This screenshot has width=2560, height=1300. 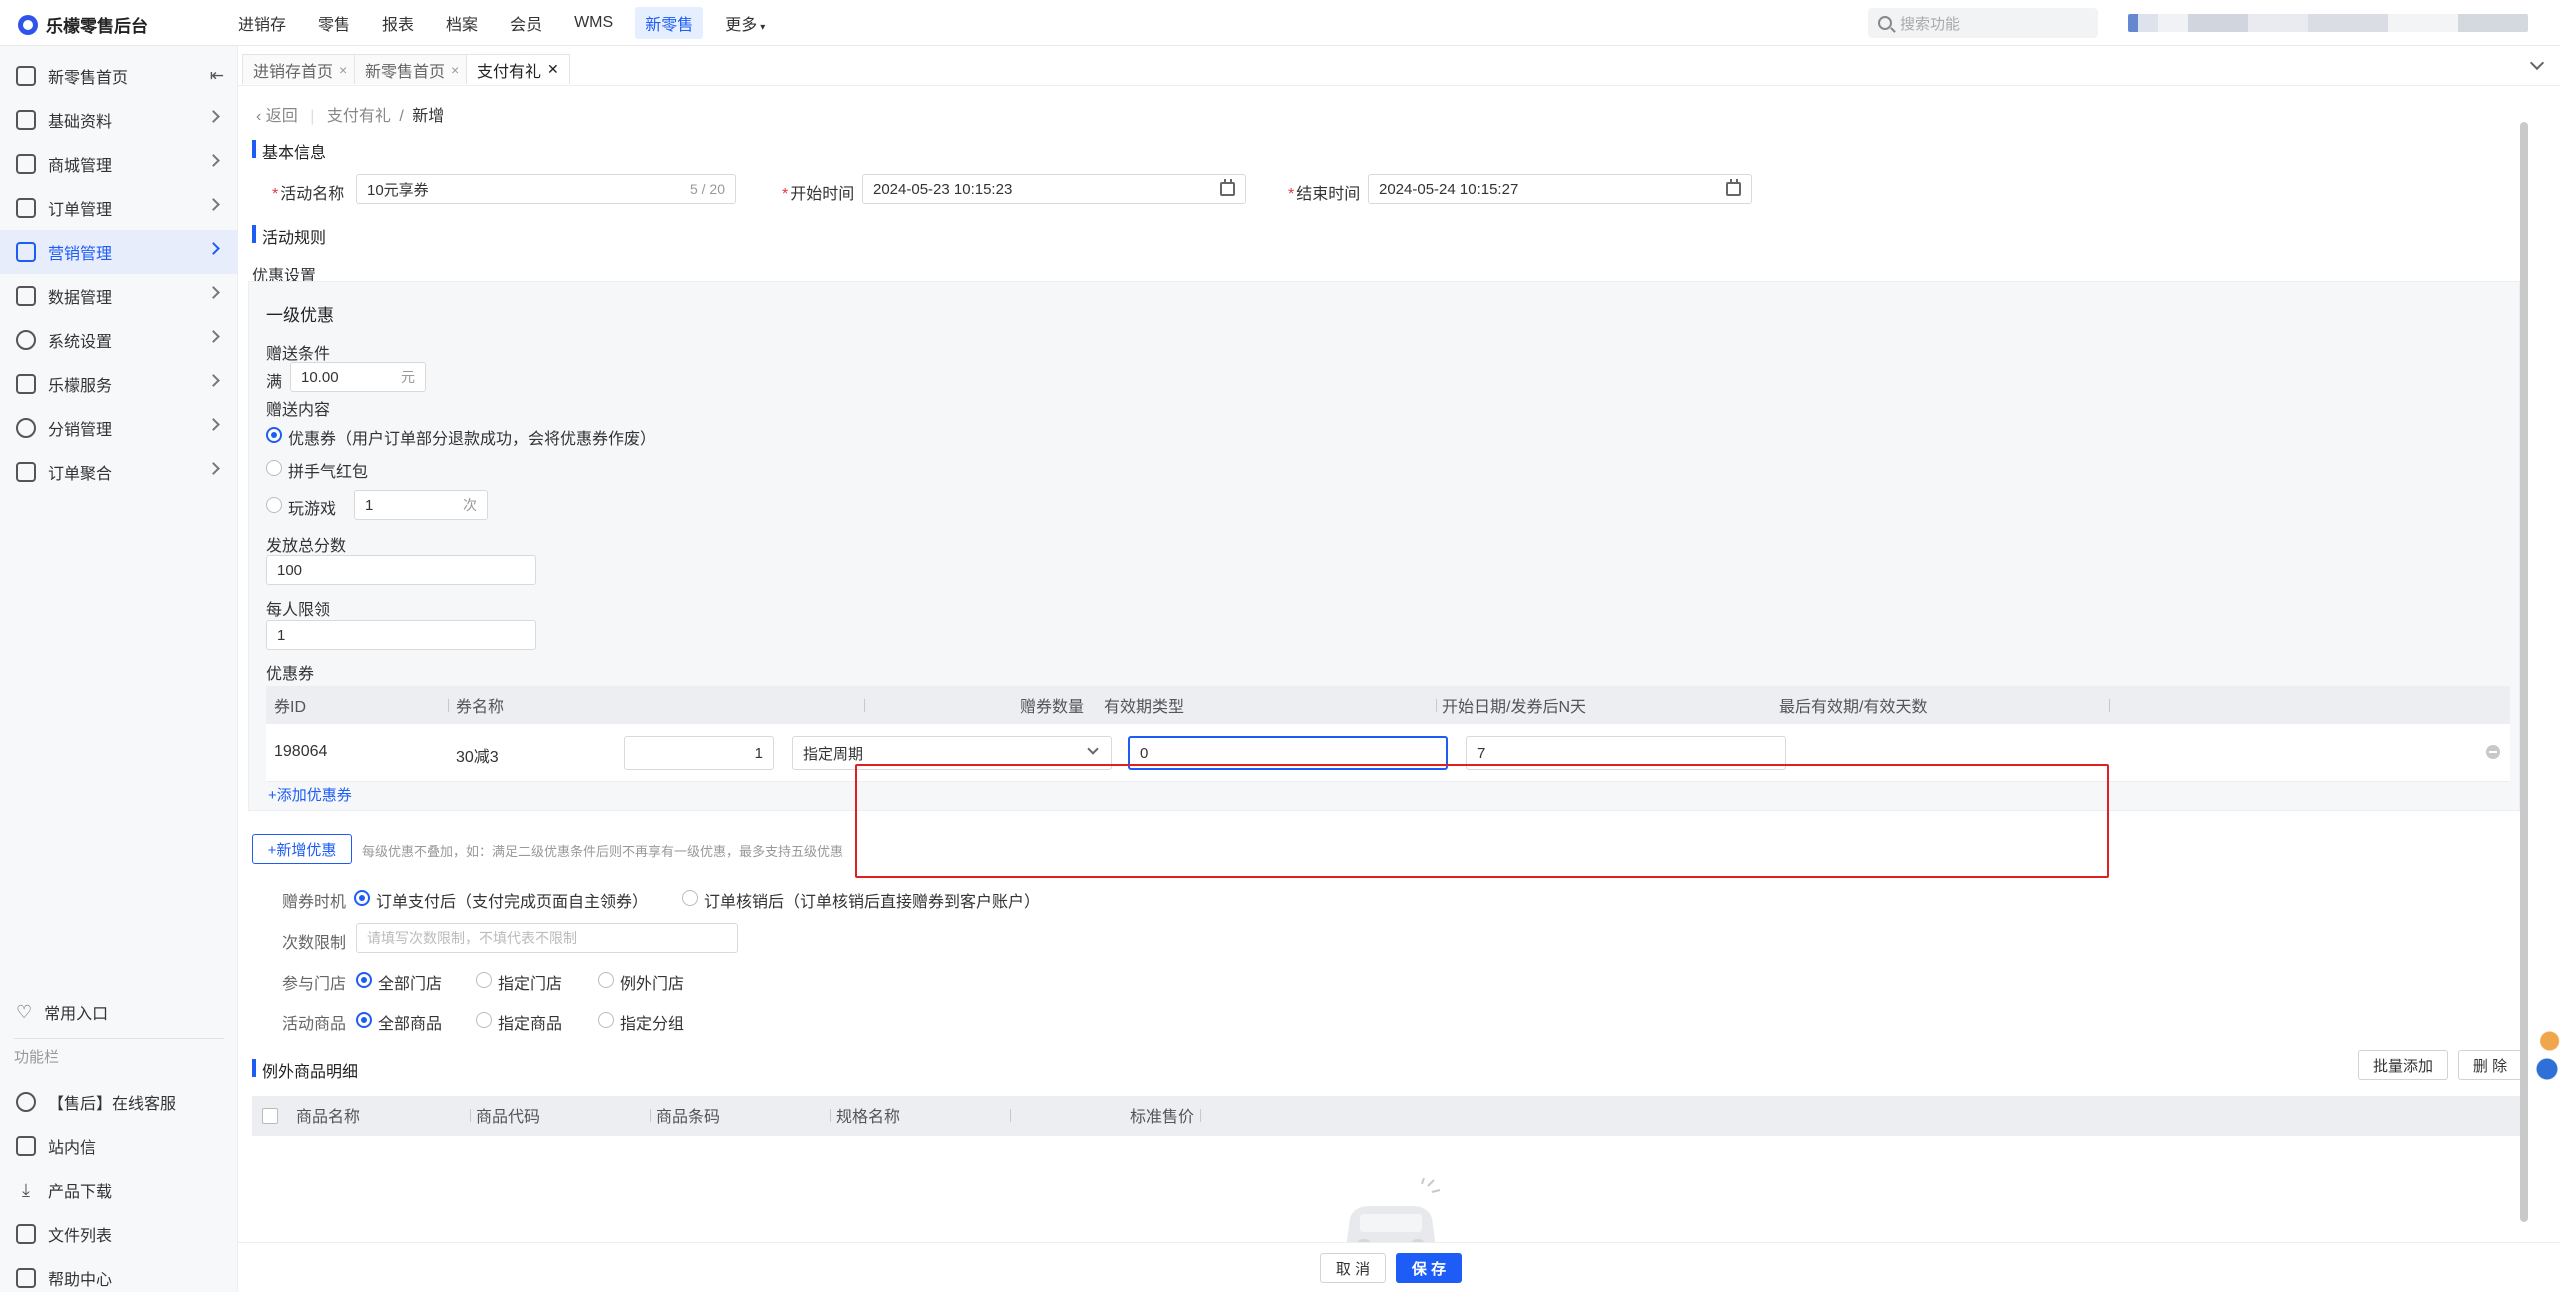 I want to click on total-input: 100, so click(x=401, y=570).